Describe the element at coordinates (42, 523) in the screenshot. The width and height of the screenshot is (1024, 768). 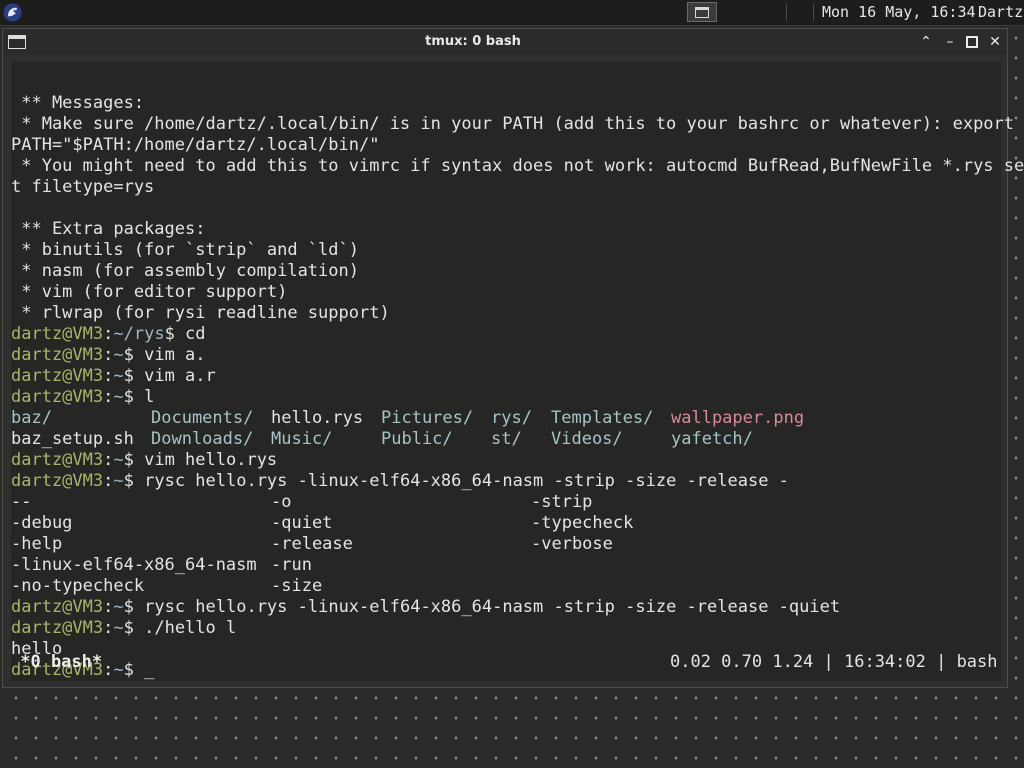
I see `completion-option: -debug` at that location.